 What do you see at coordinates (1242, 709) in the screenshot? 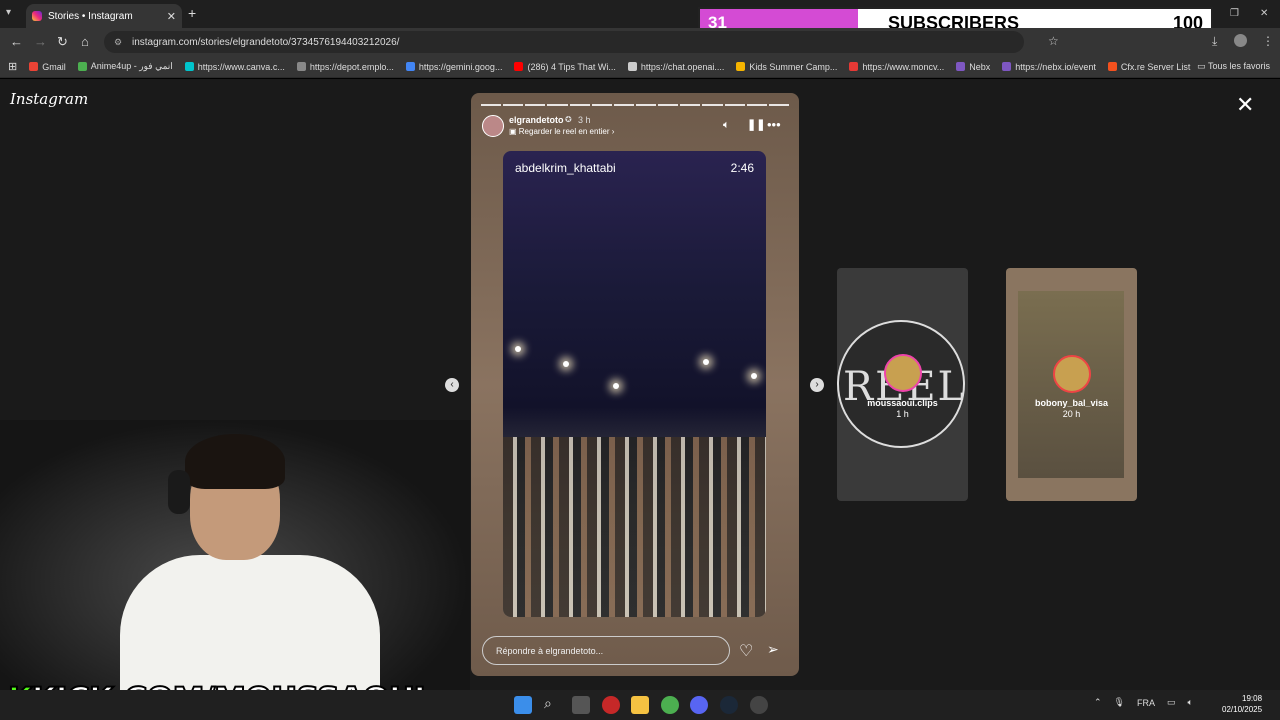
I see `clock-date: 02/10/2025` at bounding box center [1242, 709].